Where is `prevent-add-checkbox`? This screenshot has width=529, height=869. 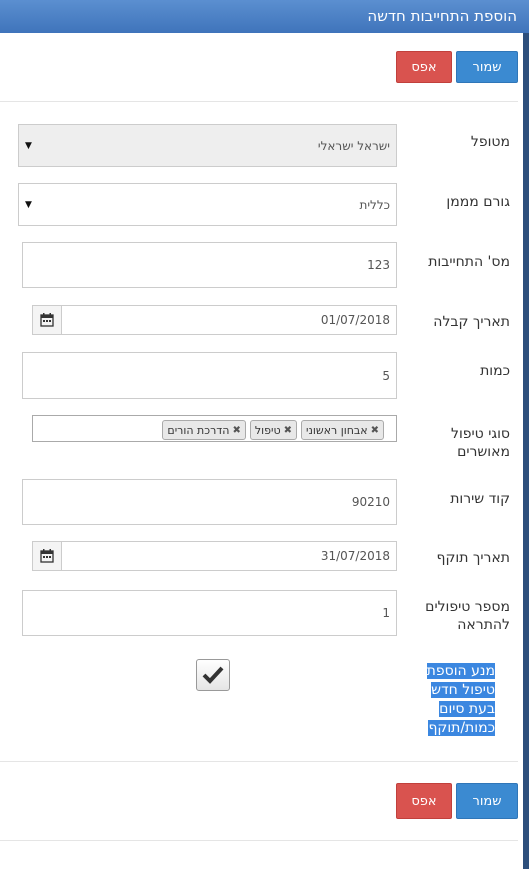 prevent-add-checkbox is located at coordinates (213, 675).